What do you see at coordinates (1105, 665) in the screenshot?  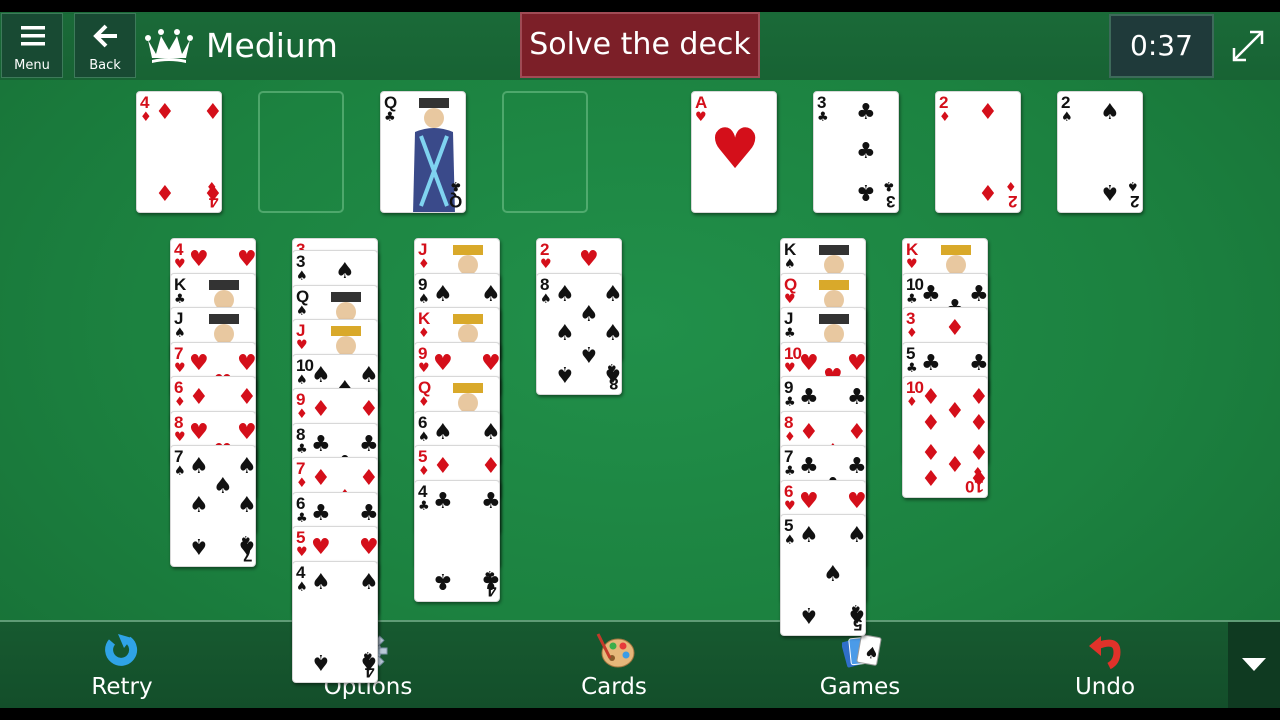 I see `undo-button: Undo` at bounding box center [1105, 665].